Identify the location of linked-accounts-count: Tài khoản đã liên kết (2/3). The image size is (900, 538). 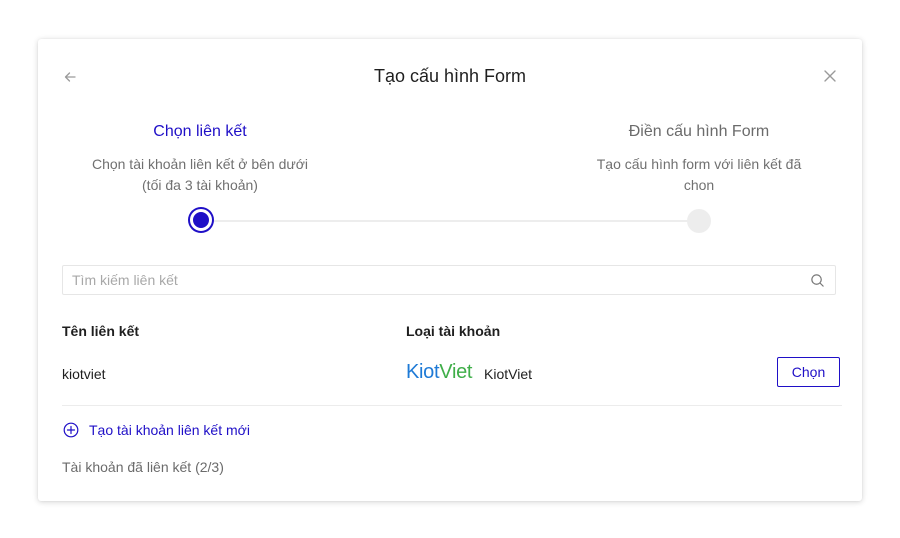
(143, 467).